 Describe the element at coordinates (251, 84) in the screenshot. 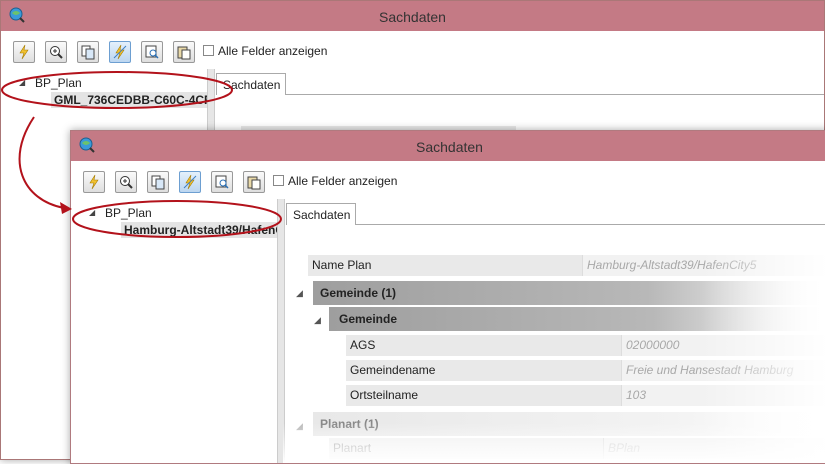

I see `back-tab-sachdaten: Sachdaten` at that location.